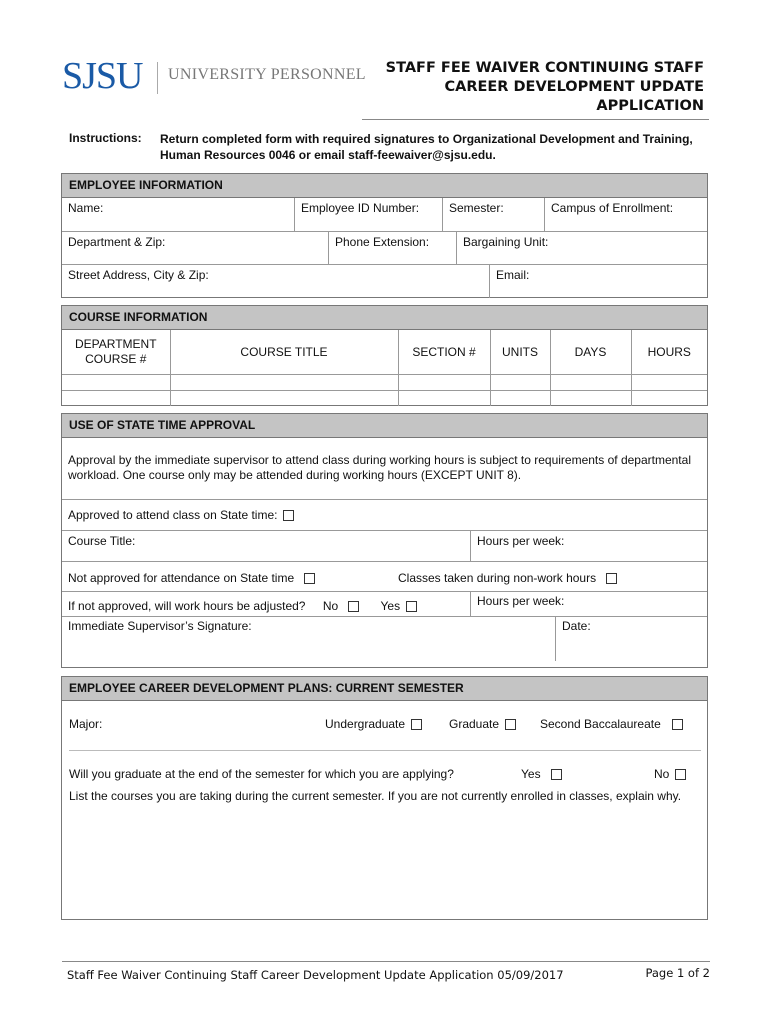 Image resolution: width=770 pixels, height=1024 pixels. I want to click on campus-label: Campus of Enrollment:, so click(612, 208).